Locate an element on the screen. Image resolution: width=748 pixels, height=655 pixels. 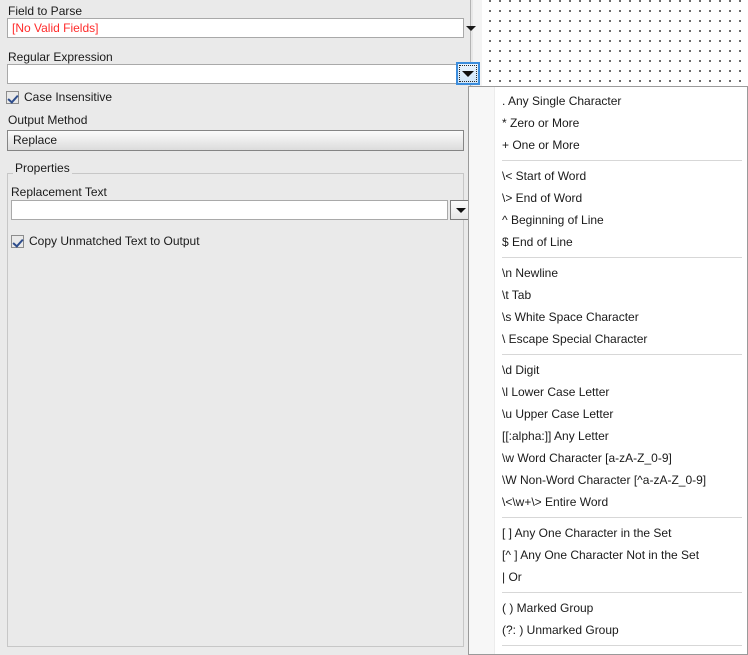
menu-item: [[:alpha:]] Any Letter is located at coordinates (608, 436).